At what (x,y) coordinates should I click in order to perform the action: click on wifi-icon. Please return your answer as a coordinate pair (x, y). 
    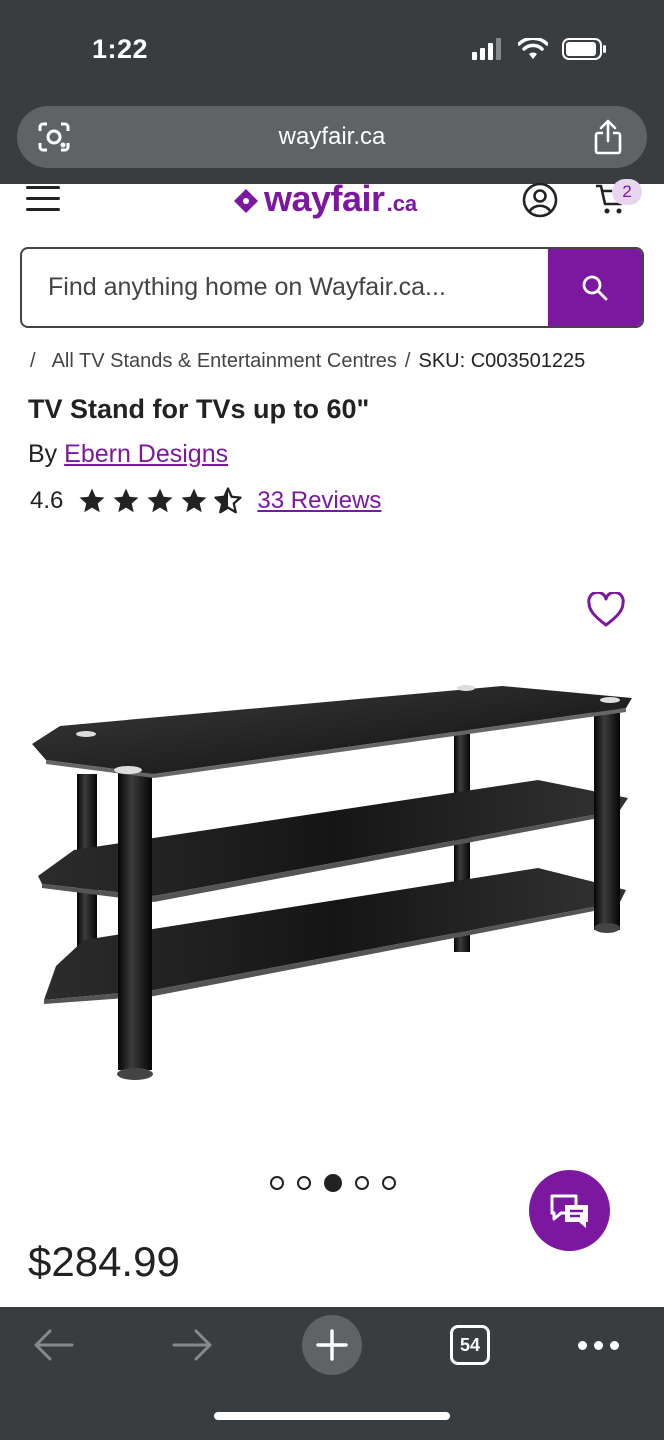
    Looking at the image, I should click on (533, 48).